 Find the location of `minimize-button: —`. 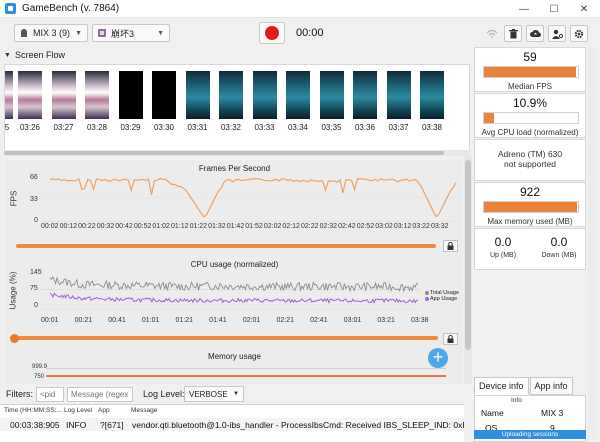

minimize-button: — is located at coordinates (524, 9).